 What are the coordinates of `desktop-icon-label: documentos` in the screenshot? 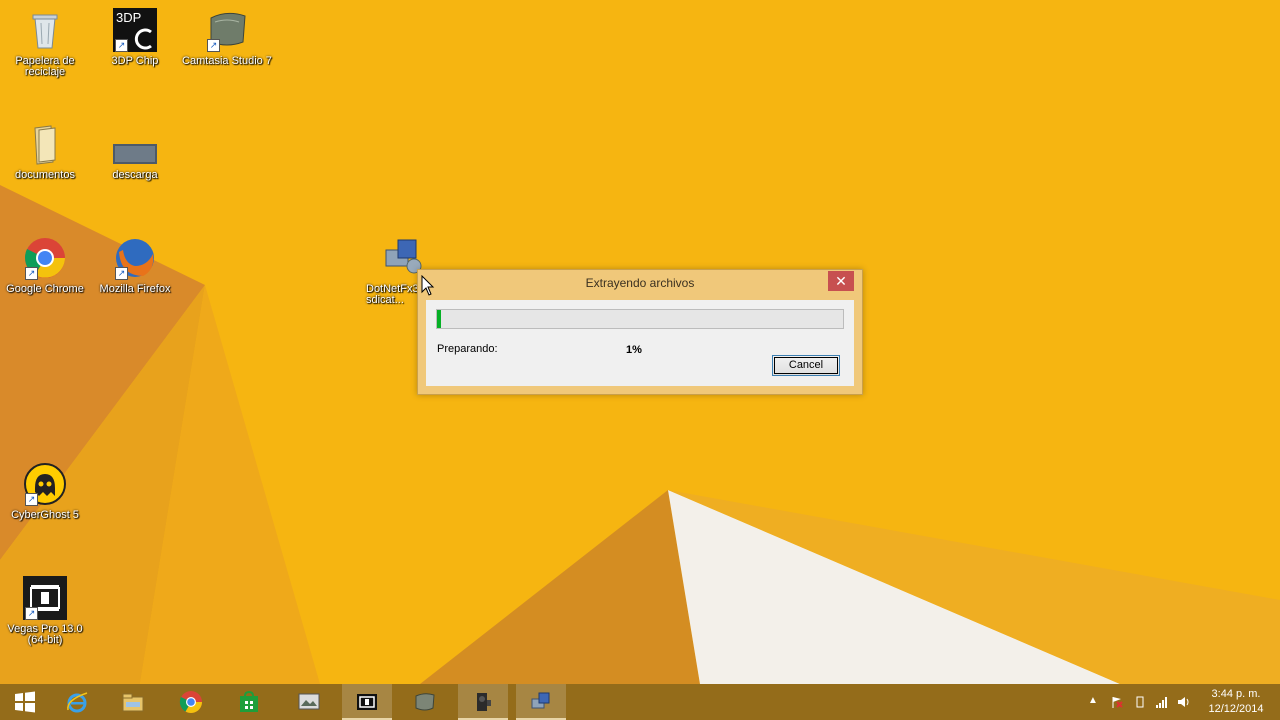 It's located at (45, 175).